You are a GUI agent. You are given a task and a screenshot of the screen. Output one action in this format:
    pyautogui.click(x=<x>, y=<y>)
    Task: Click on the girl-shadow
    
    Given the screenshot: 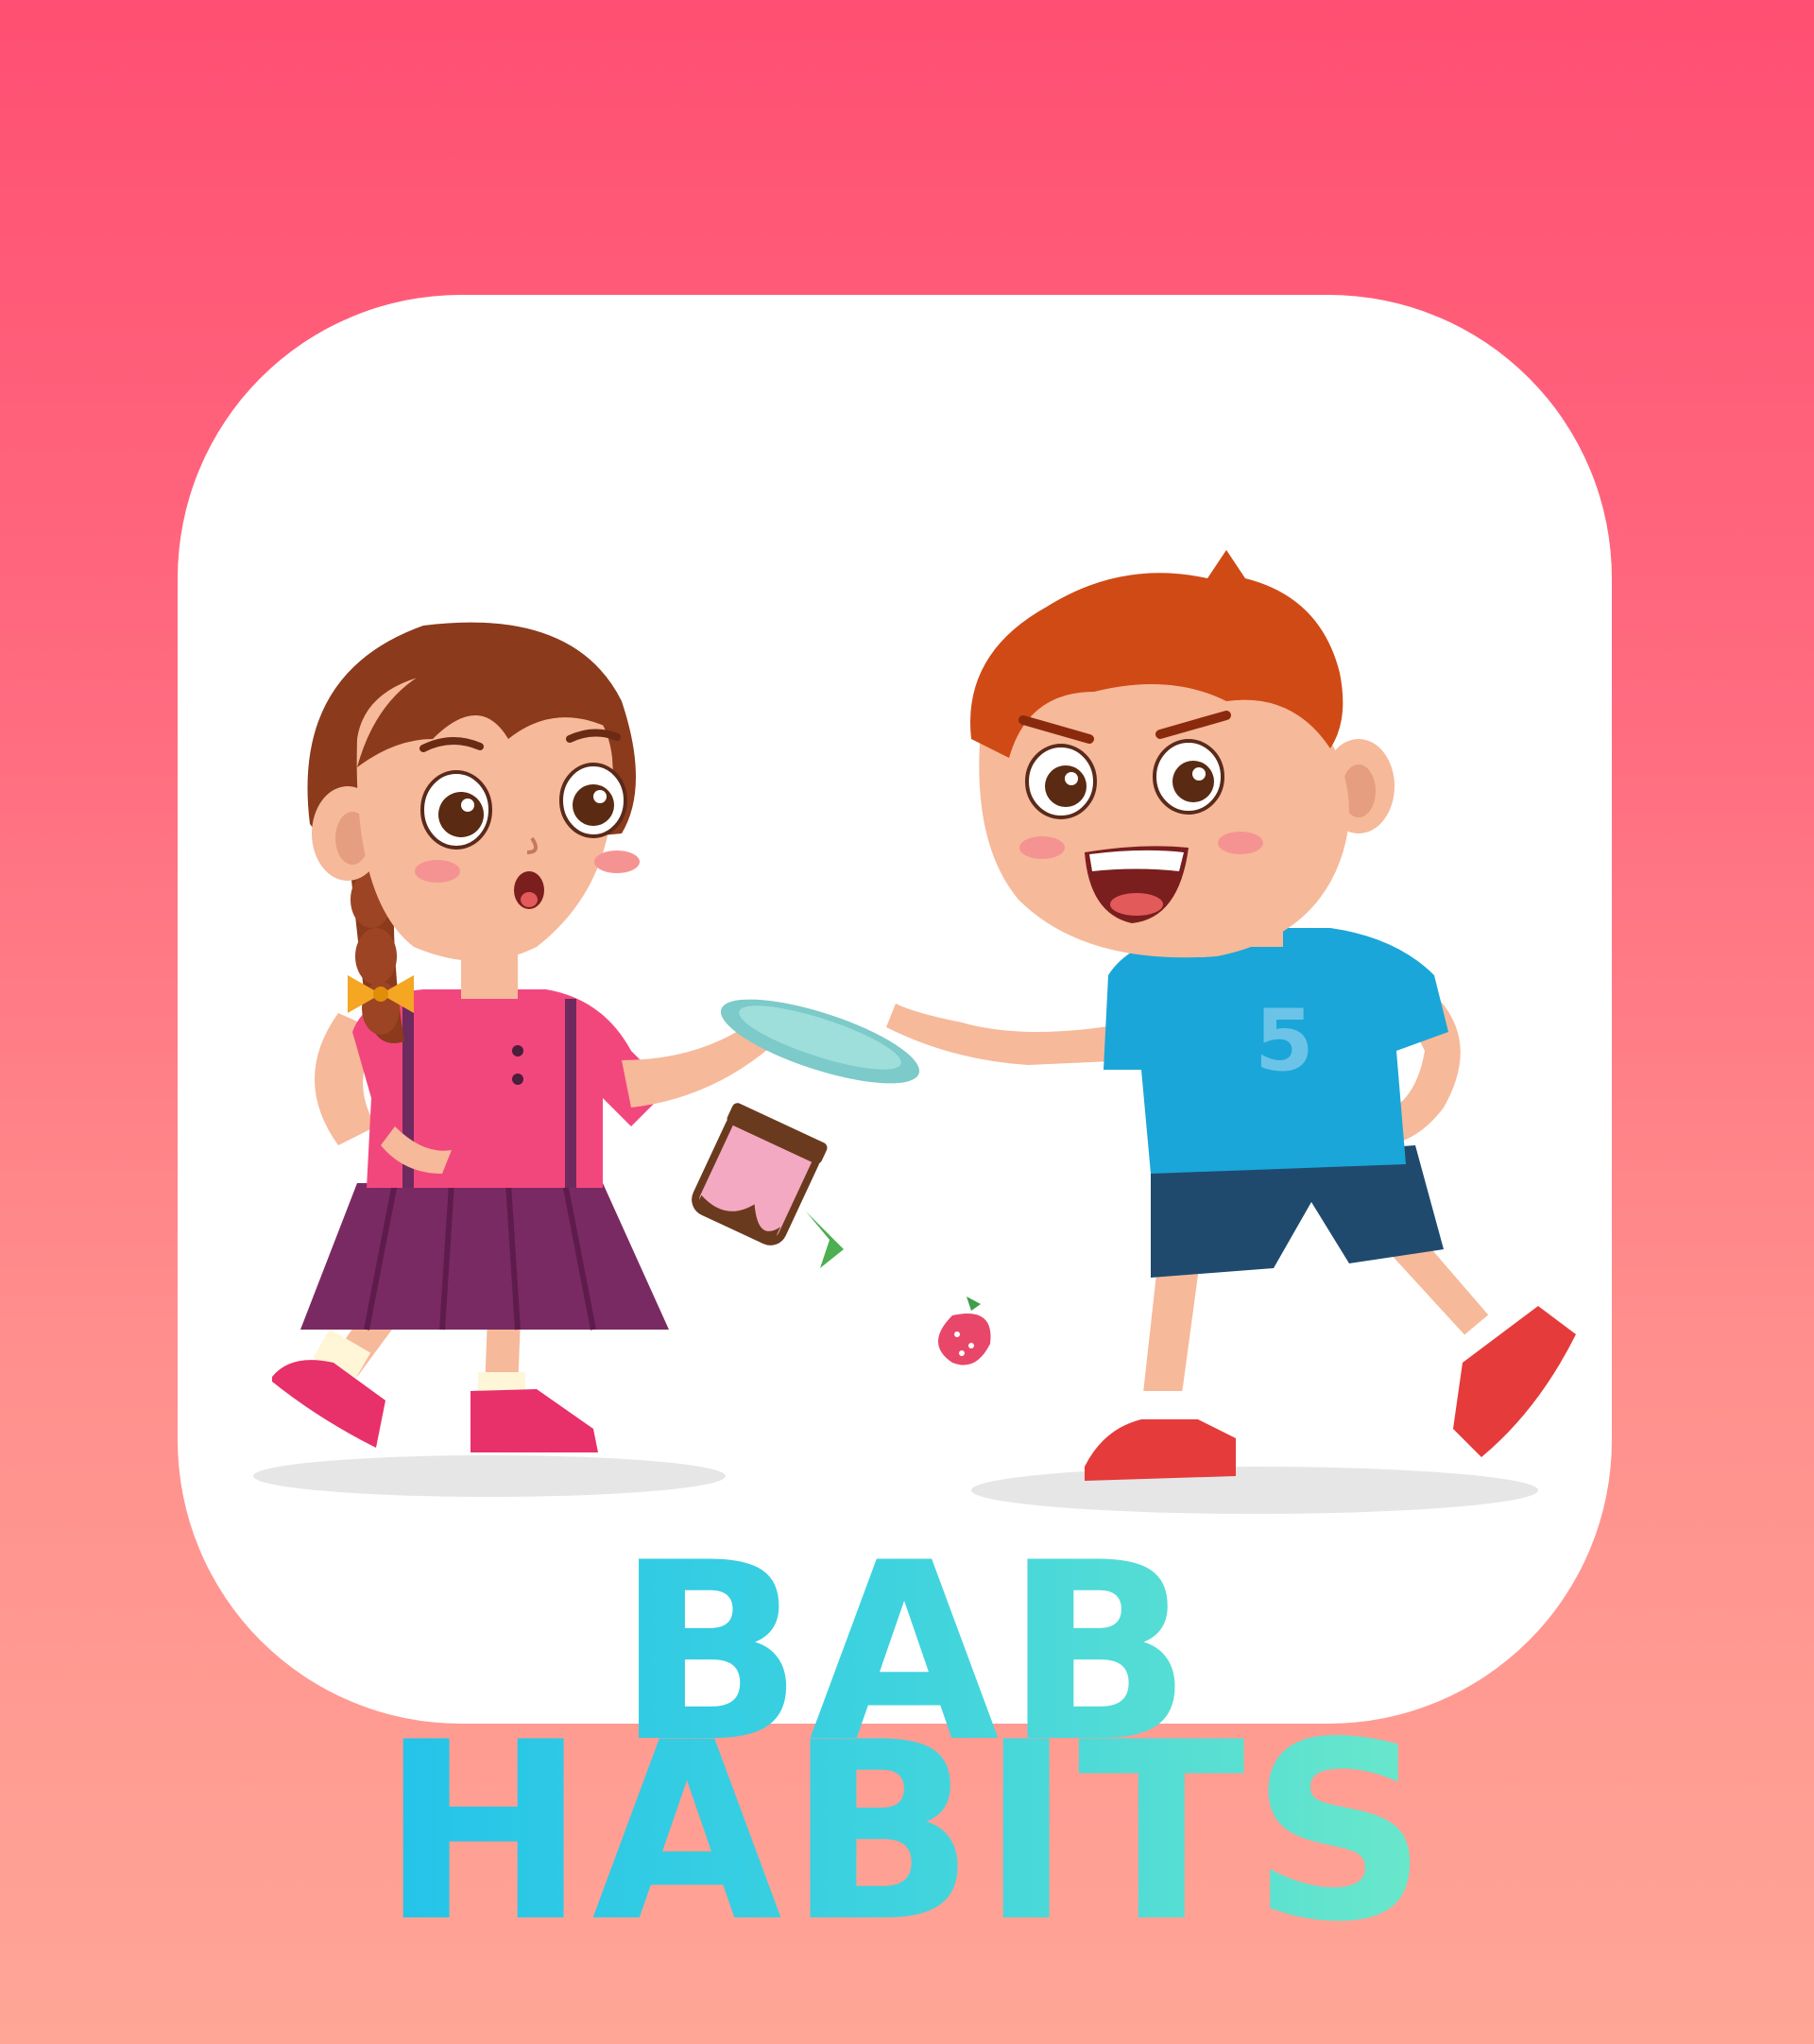 What is the action you would take?
    pyautogui.click(x=490, y=1476)
    